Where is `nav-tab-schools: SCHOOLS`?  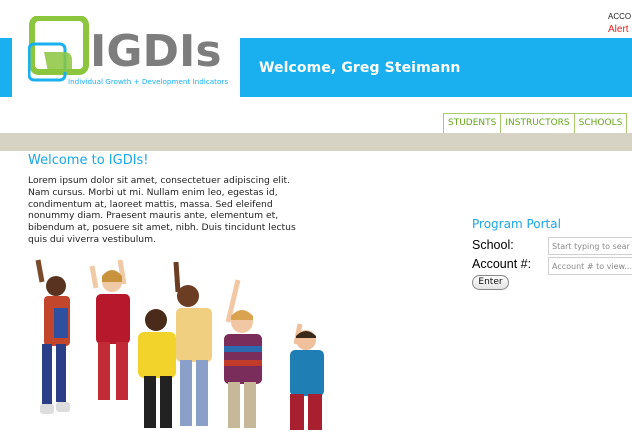
nav-tab-schools: SCHOOLS is located at coordinates (600, 123).